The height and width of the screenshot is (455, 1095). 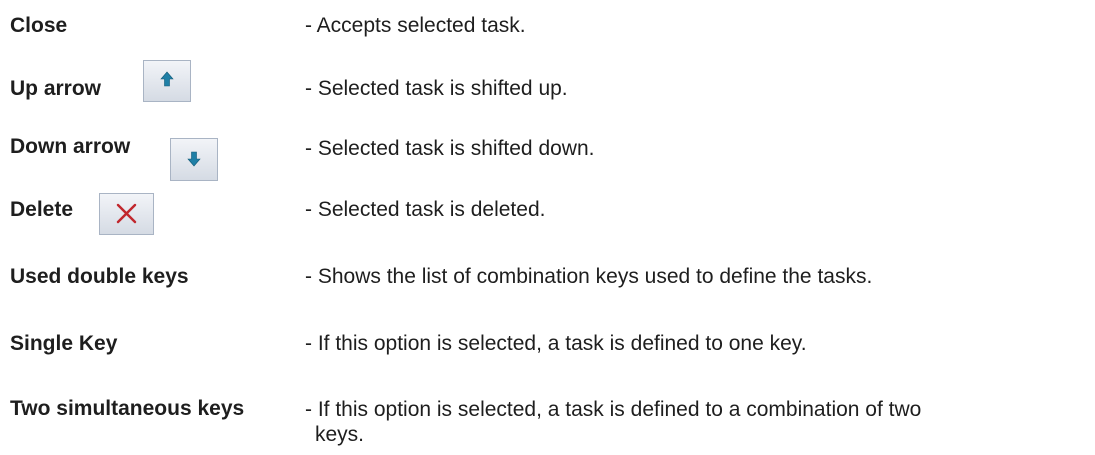 I want to click on desc-up-arrow: - Selected task is shifted up., so click(x=436, y=88).